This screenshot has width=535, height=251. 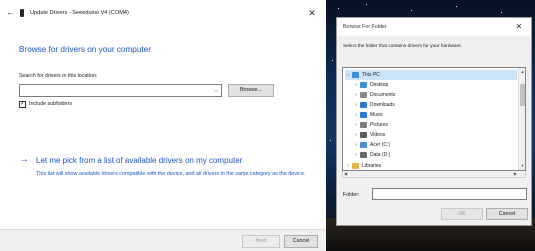 I want to click on tree-item-acer-c: › Acer (C:), so click(x=371, y=145).